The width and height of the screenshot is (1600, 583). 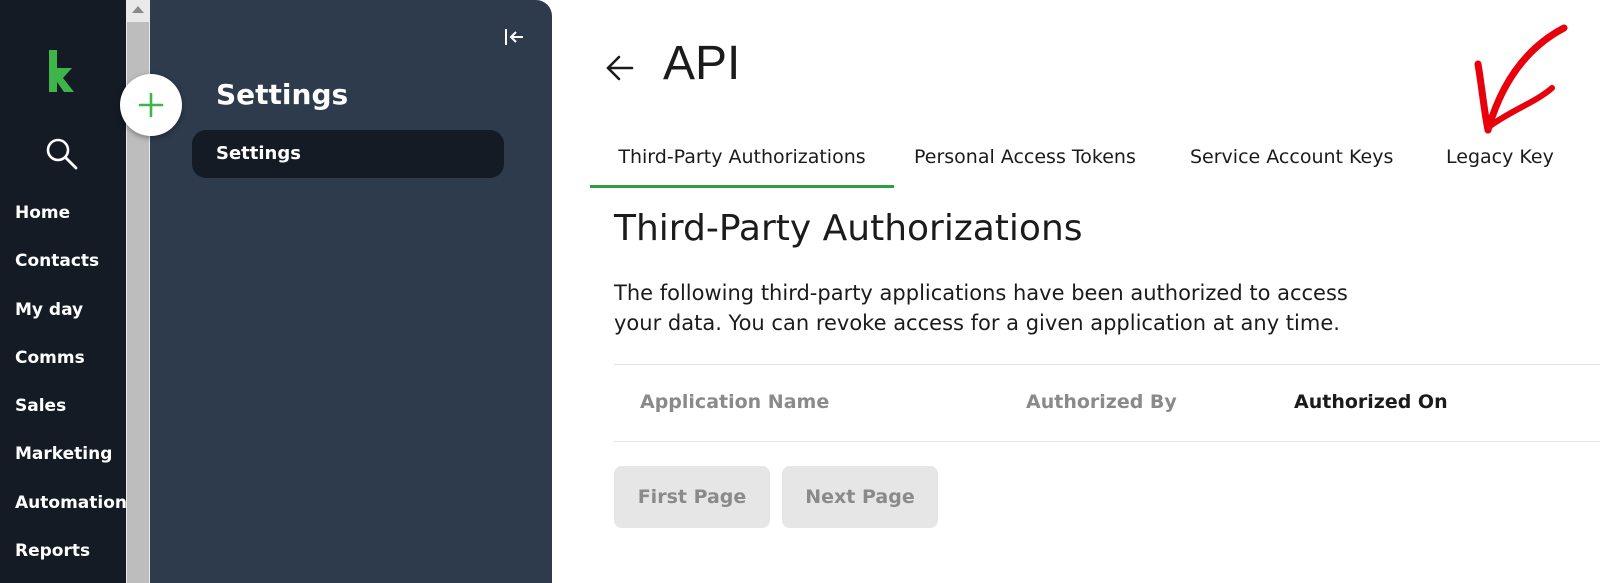 What do you see at coordinates (742, 164) in the screenshot?
I see `tab-third-party-authorizations: Third-Party Authorizations` at bounding box center [742, 164].